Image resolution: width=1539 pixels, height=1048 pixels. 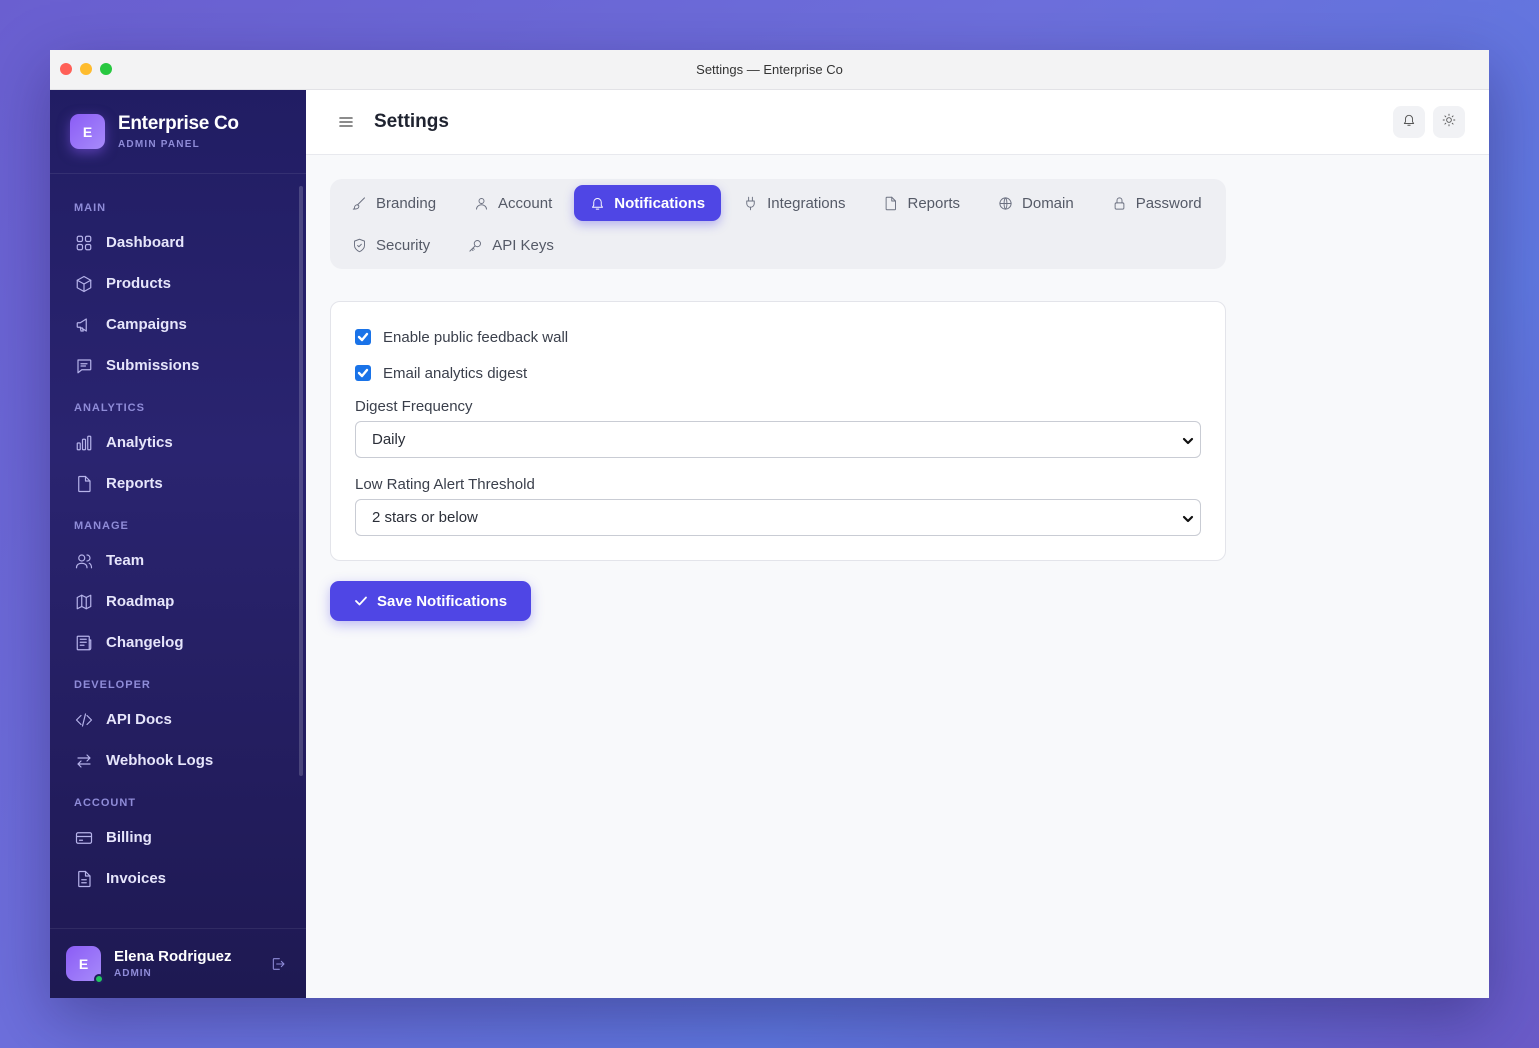 I want to click on brand: E Enterprise Co ADMIN PANEL, so click(x=178, y=132).